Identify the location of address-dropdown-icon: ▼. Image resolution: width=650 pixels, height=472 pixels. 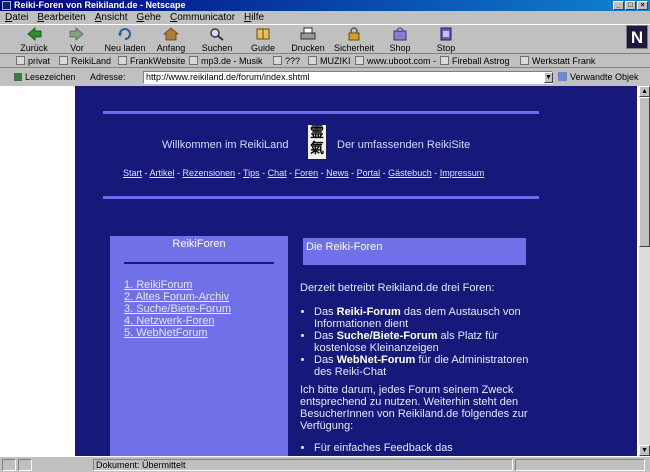
(548, 77).